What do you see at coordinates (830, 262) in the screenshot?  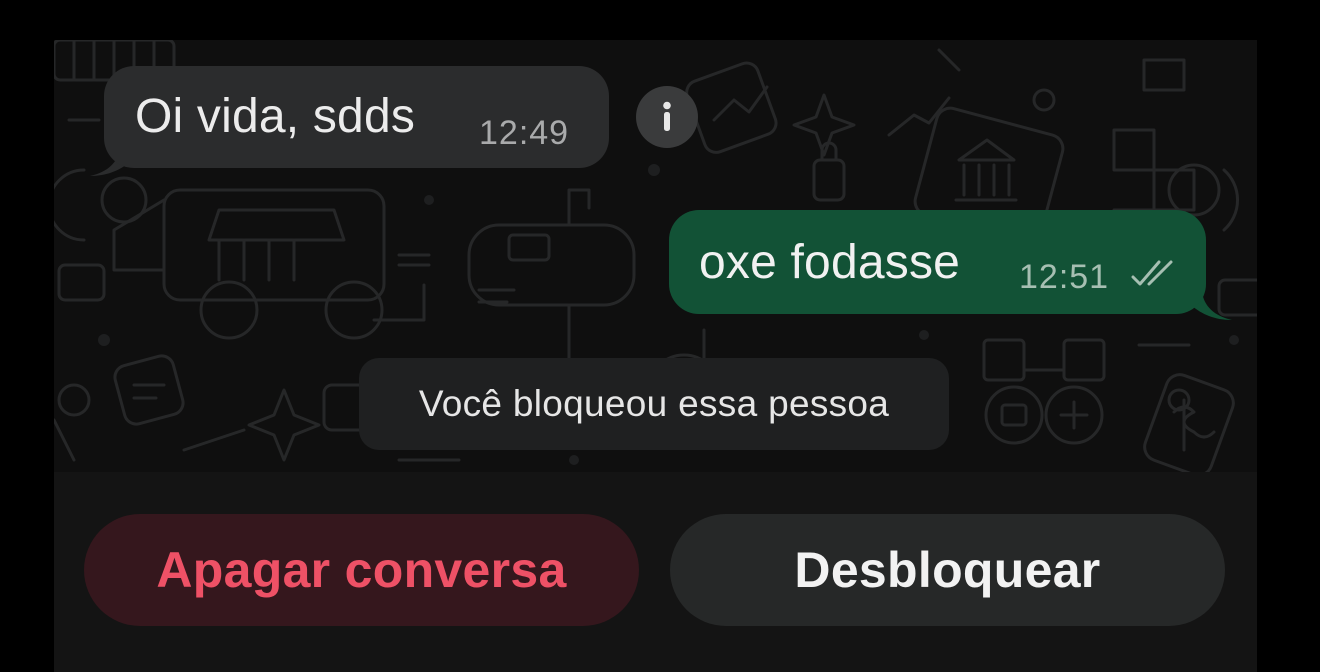 I see `message-text: oxe fodasse` at bounding box center [830, 262].